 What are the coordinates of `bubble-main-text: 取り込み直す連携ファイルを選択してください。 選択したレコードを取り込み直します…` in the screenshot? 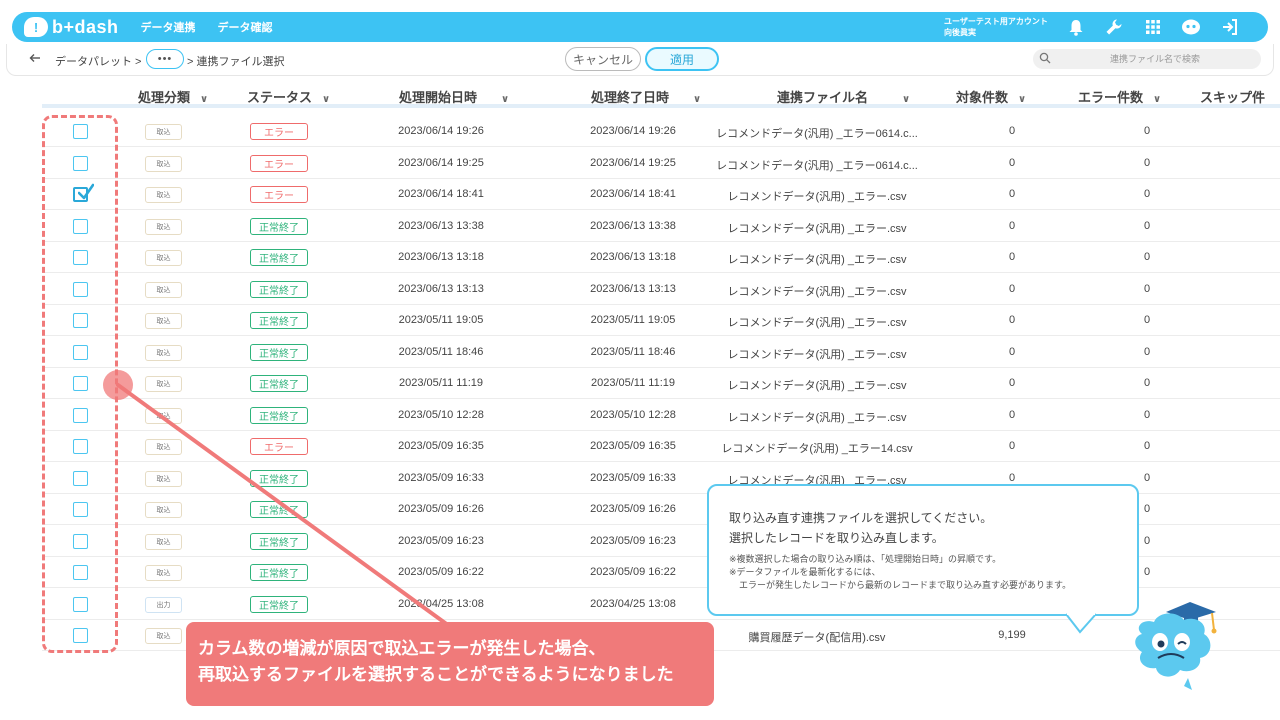 It's located at (933, 528).